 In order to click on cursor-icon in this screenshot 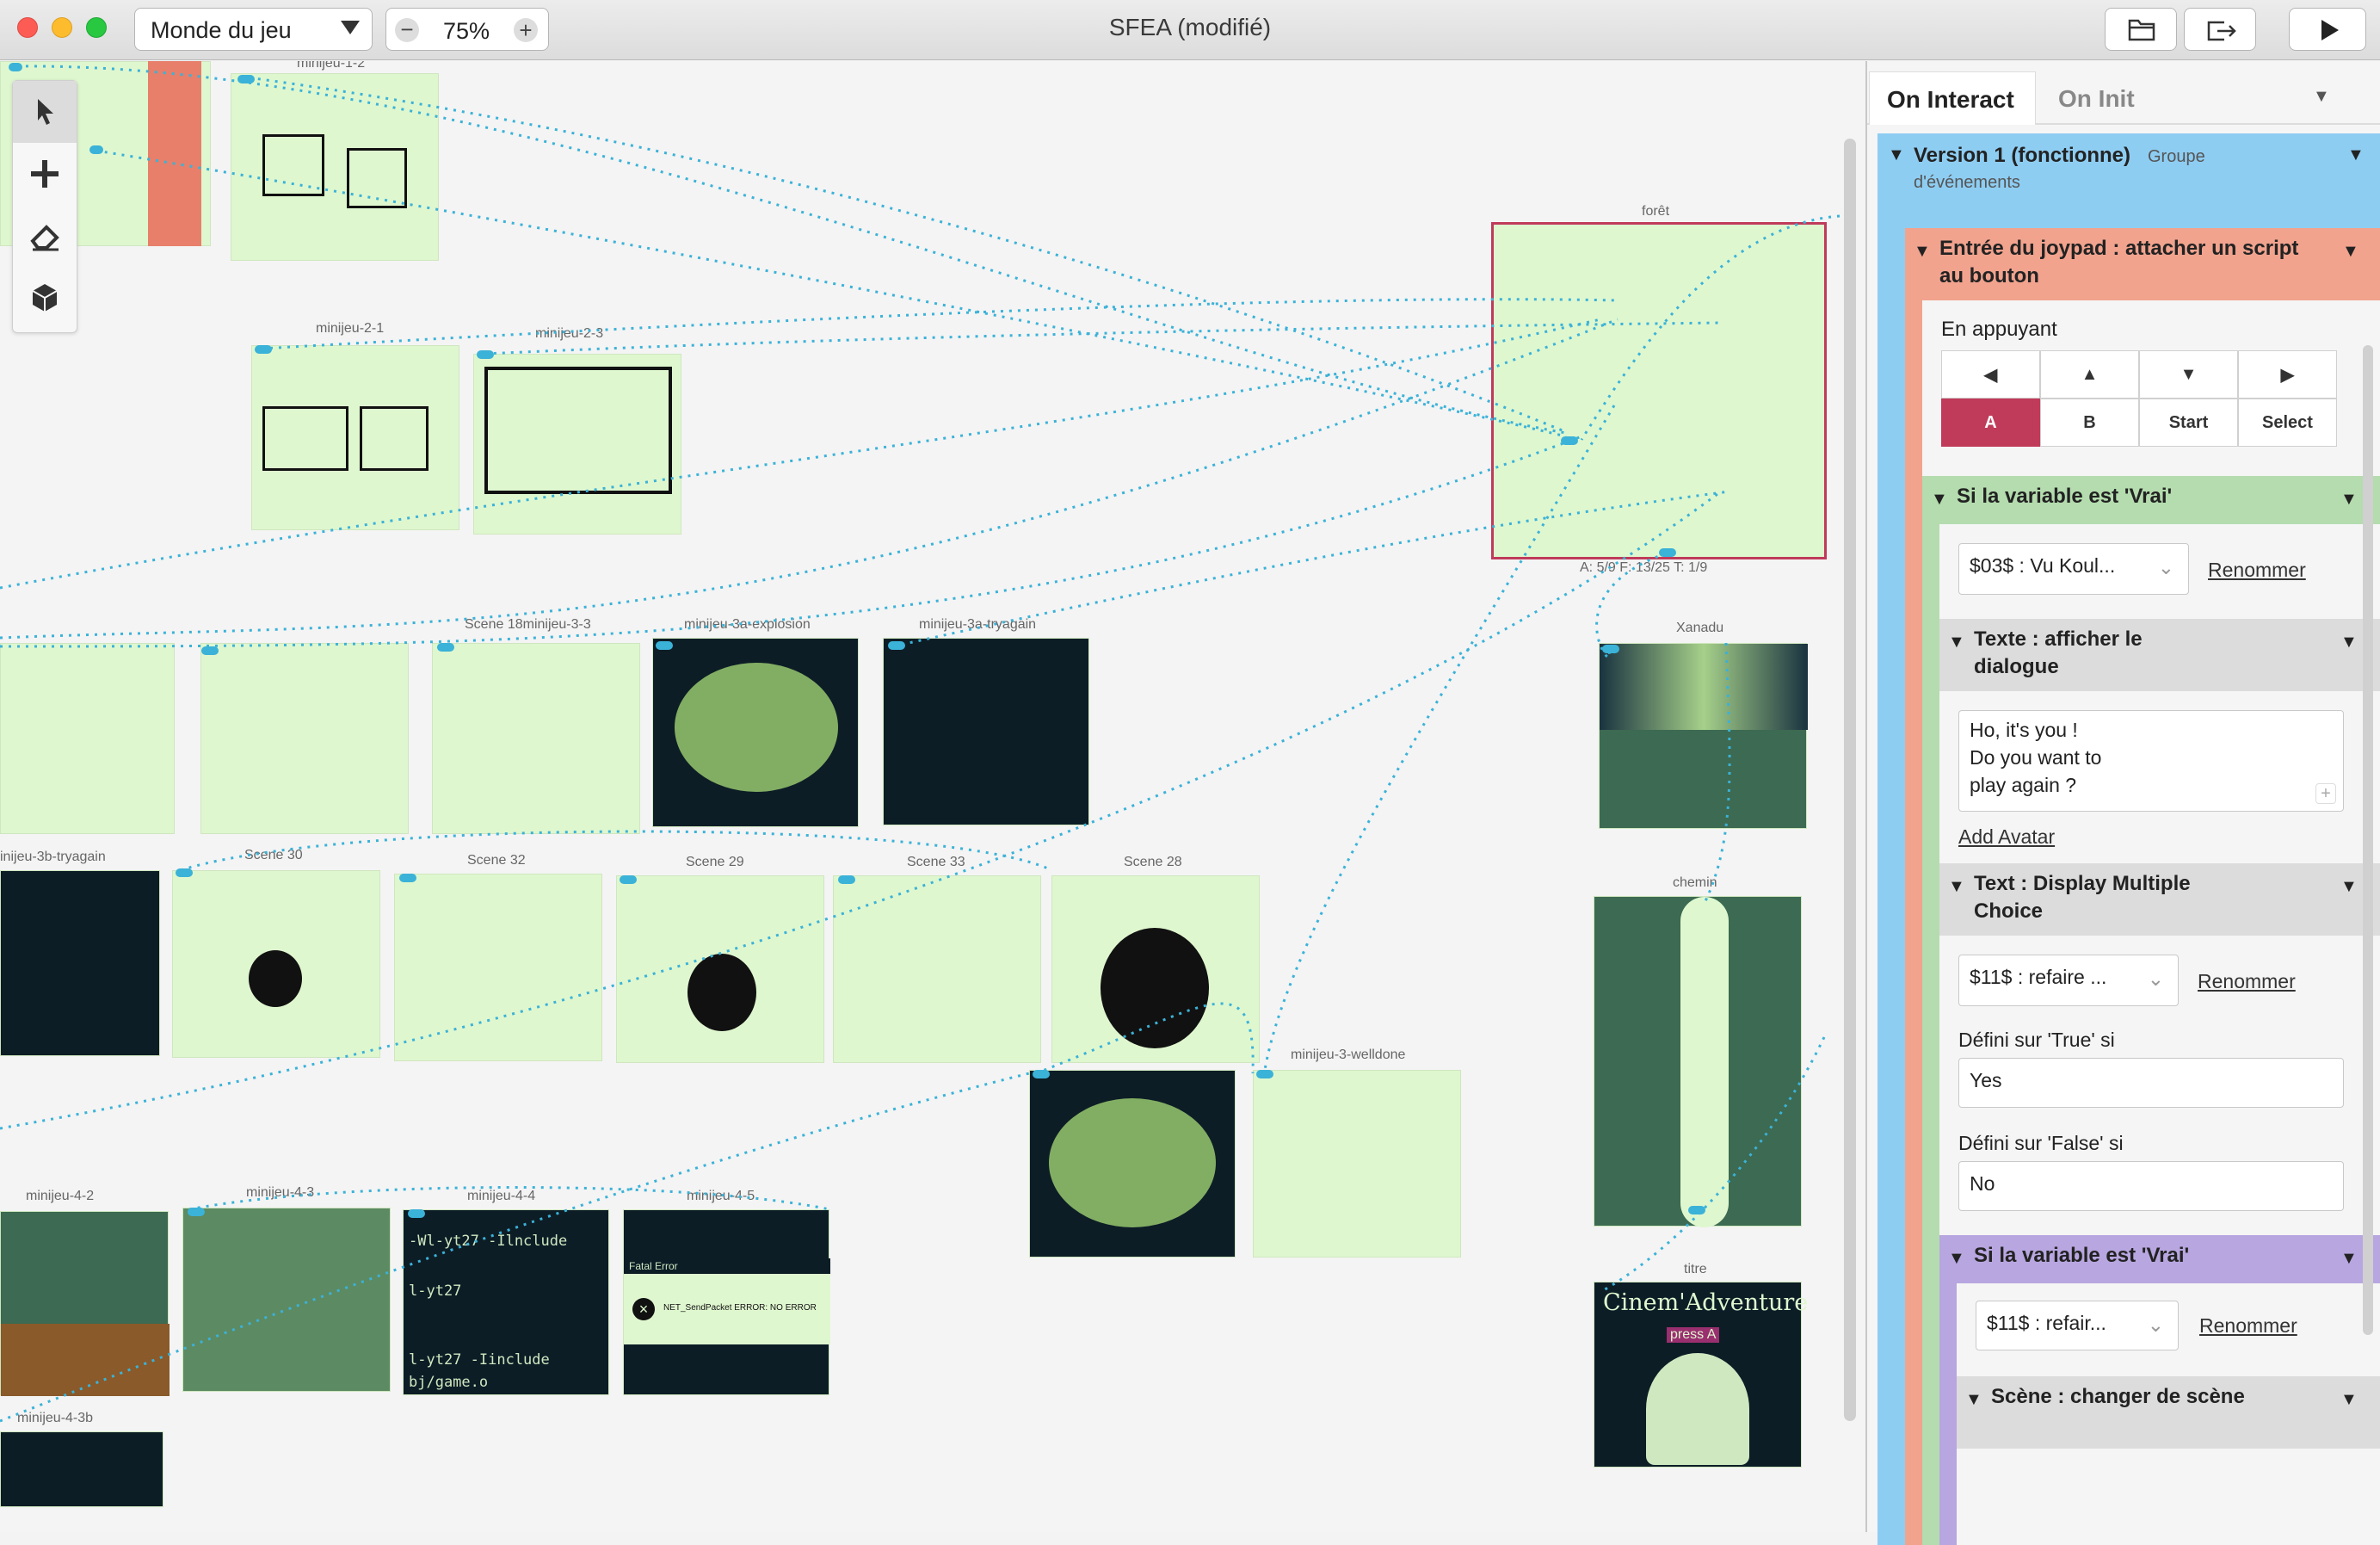, I will do `click(45, 112)`.